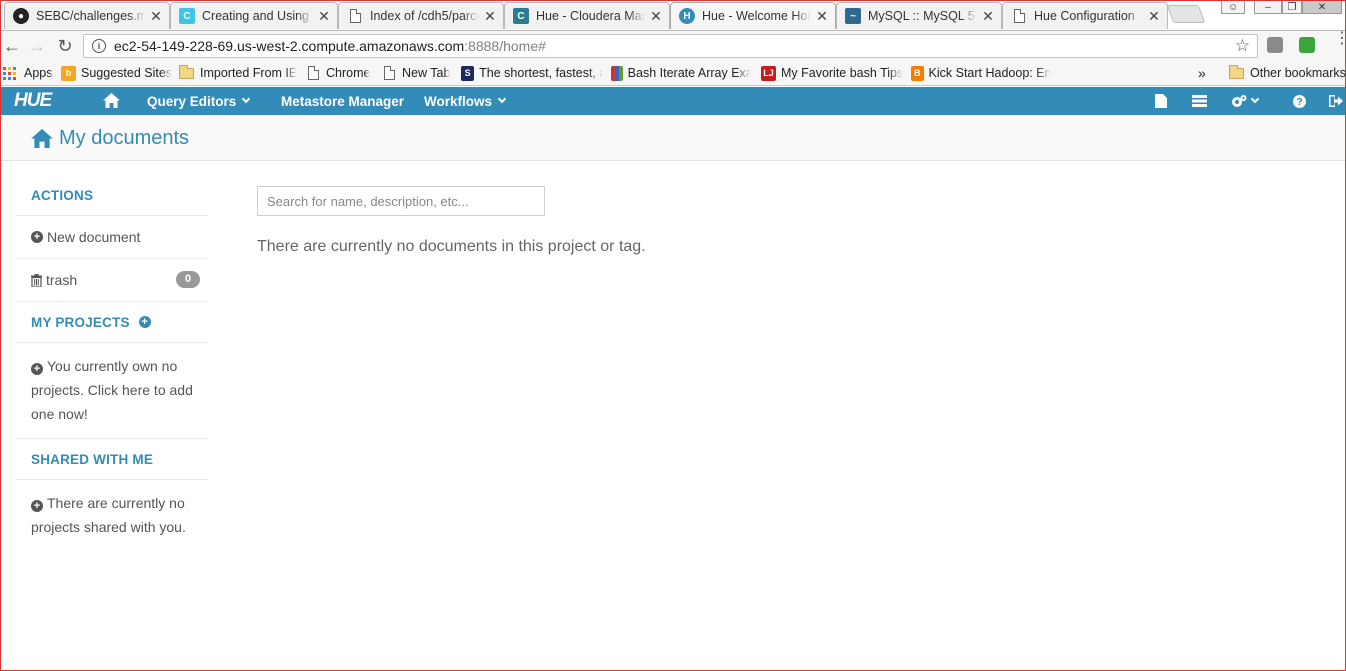 This screenshot has height=671, width=1346. I want to click on user-profile-icon: ☺, so click(1233, 7).